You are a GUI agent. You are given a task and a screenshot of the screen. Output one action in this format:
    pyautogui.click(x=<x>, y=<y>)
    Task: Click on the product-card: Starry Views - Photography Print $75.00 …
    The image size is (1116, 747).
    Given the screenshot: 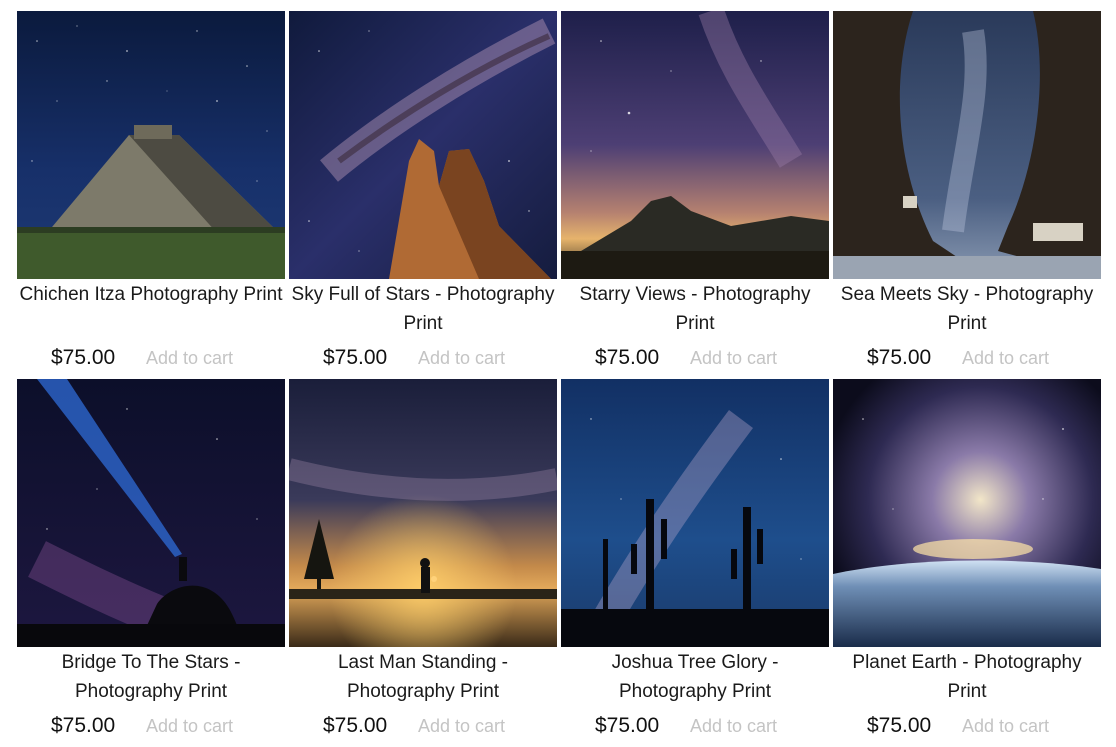 What is the action you would take?
    pyautogui.click(x=695, y=195)
    